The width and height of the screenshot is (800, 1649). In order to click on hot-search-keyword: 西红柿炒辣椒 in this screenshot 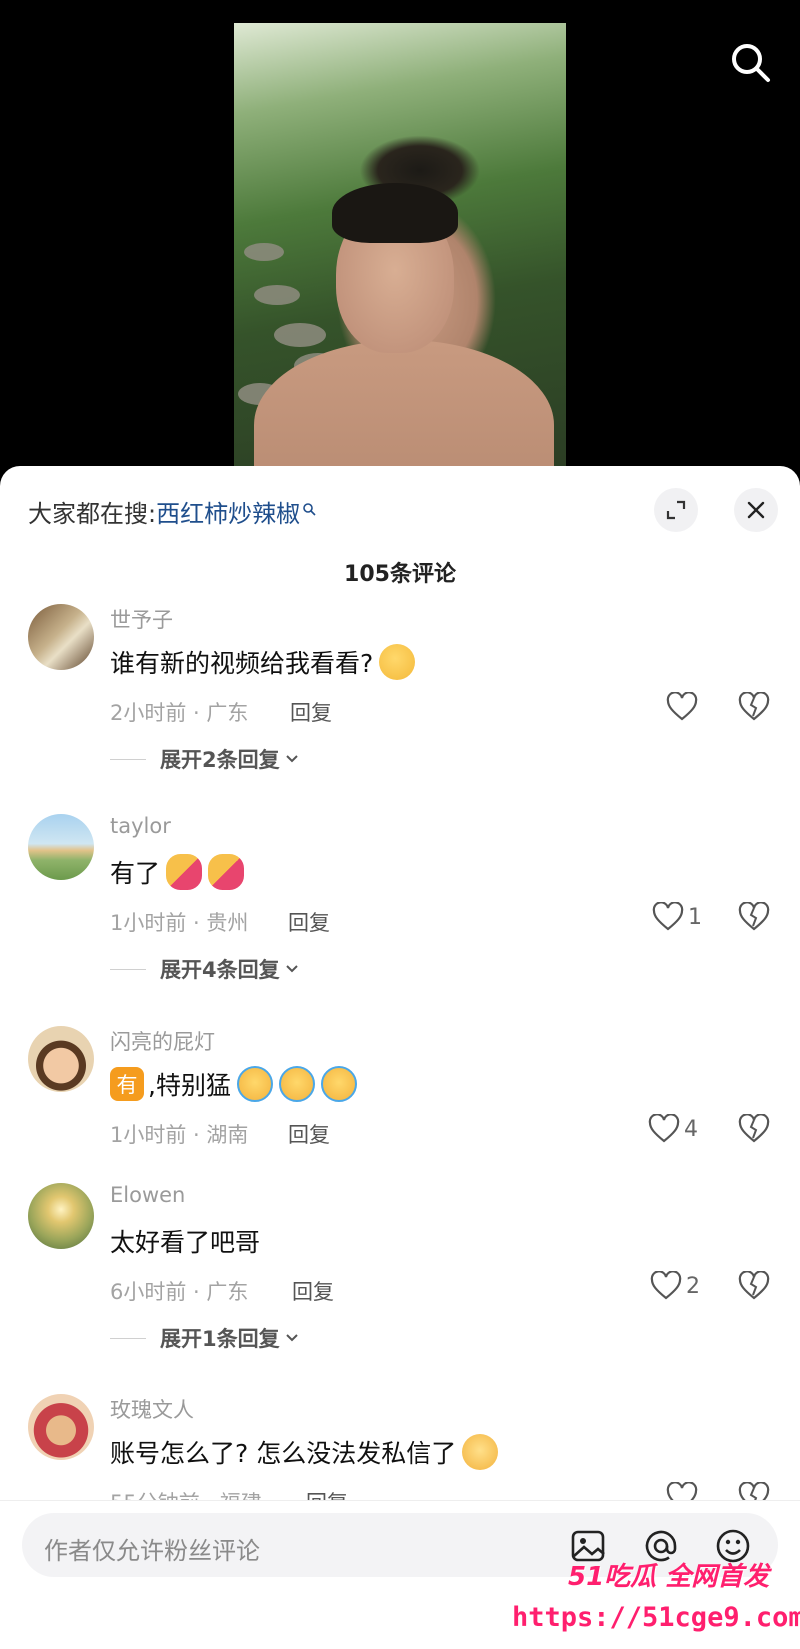, I will do `click(228, 514)`.